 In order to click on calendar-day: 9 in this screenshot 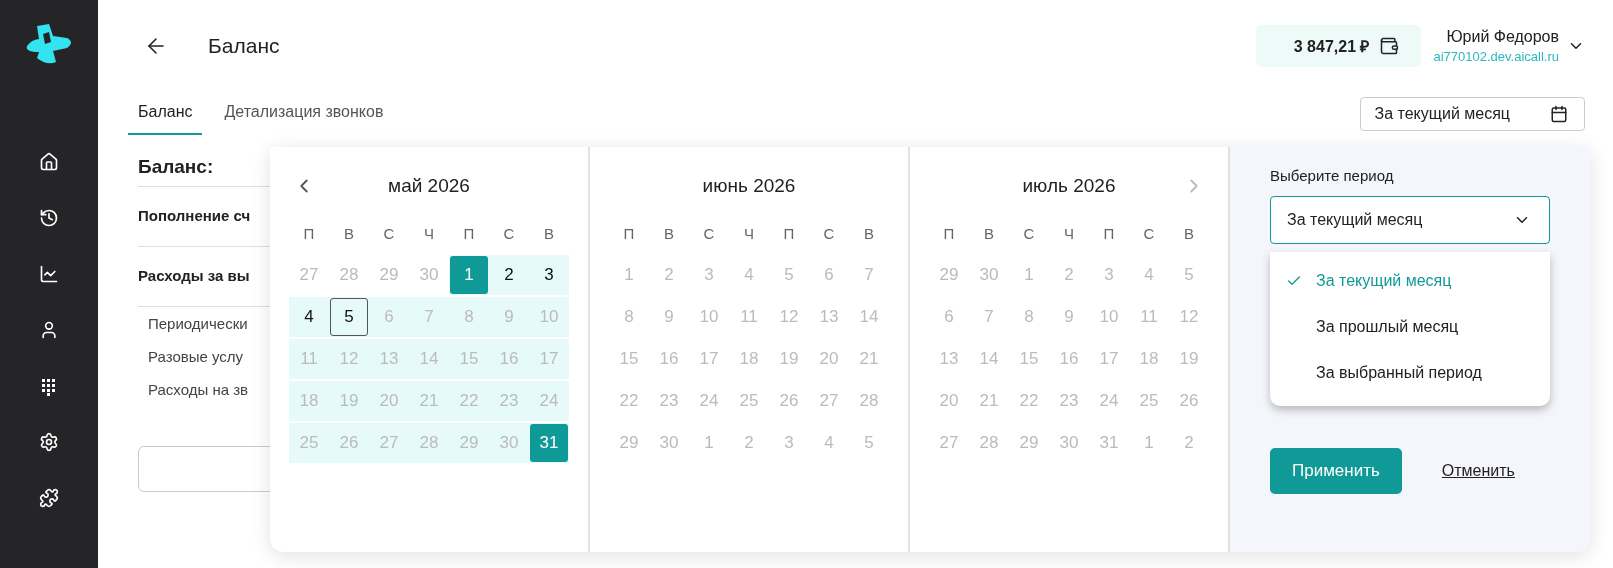, I will do `click(509, 317)`.